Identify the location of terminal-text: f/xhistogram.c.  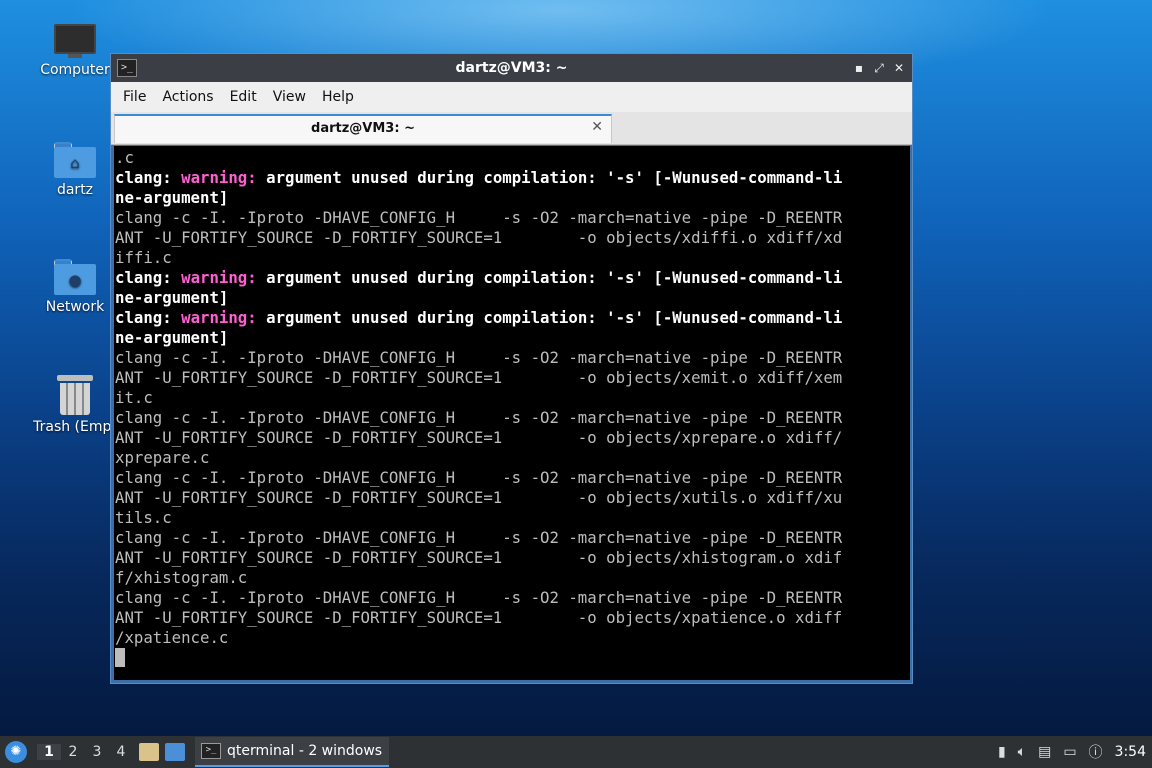
(181, 577).